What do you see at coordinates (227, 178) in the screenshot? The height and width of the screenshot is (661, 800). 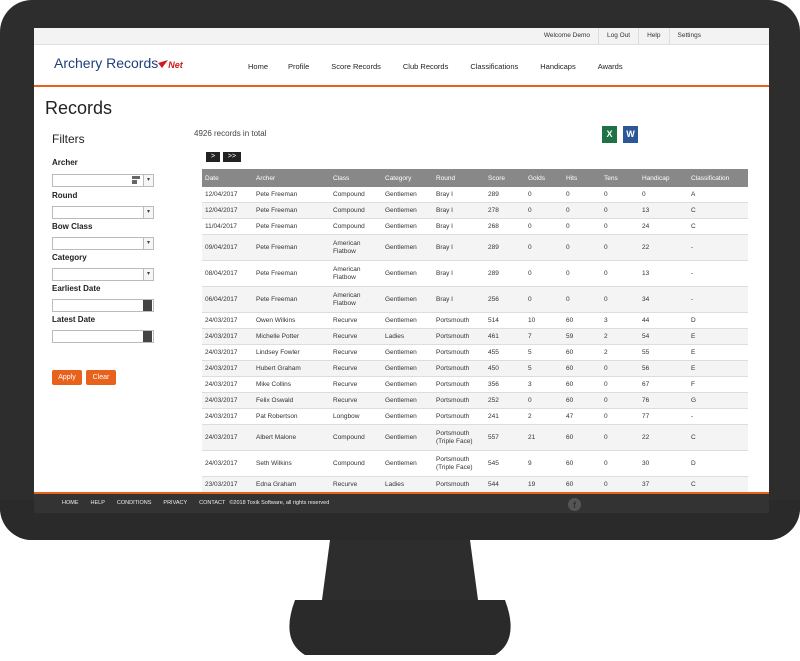 I see `column-header: Date` at bounding box center [227, 178].